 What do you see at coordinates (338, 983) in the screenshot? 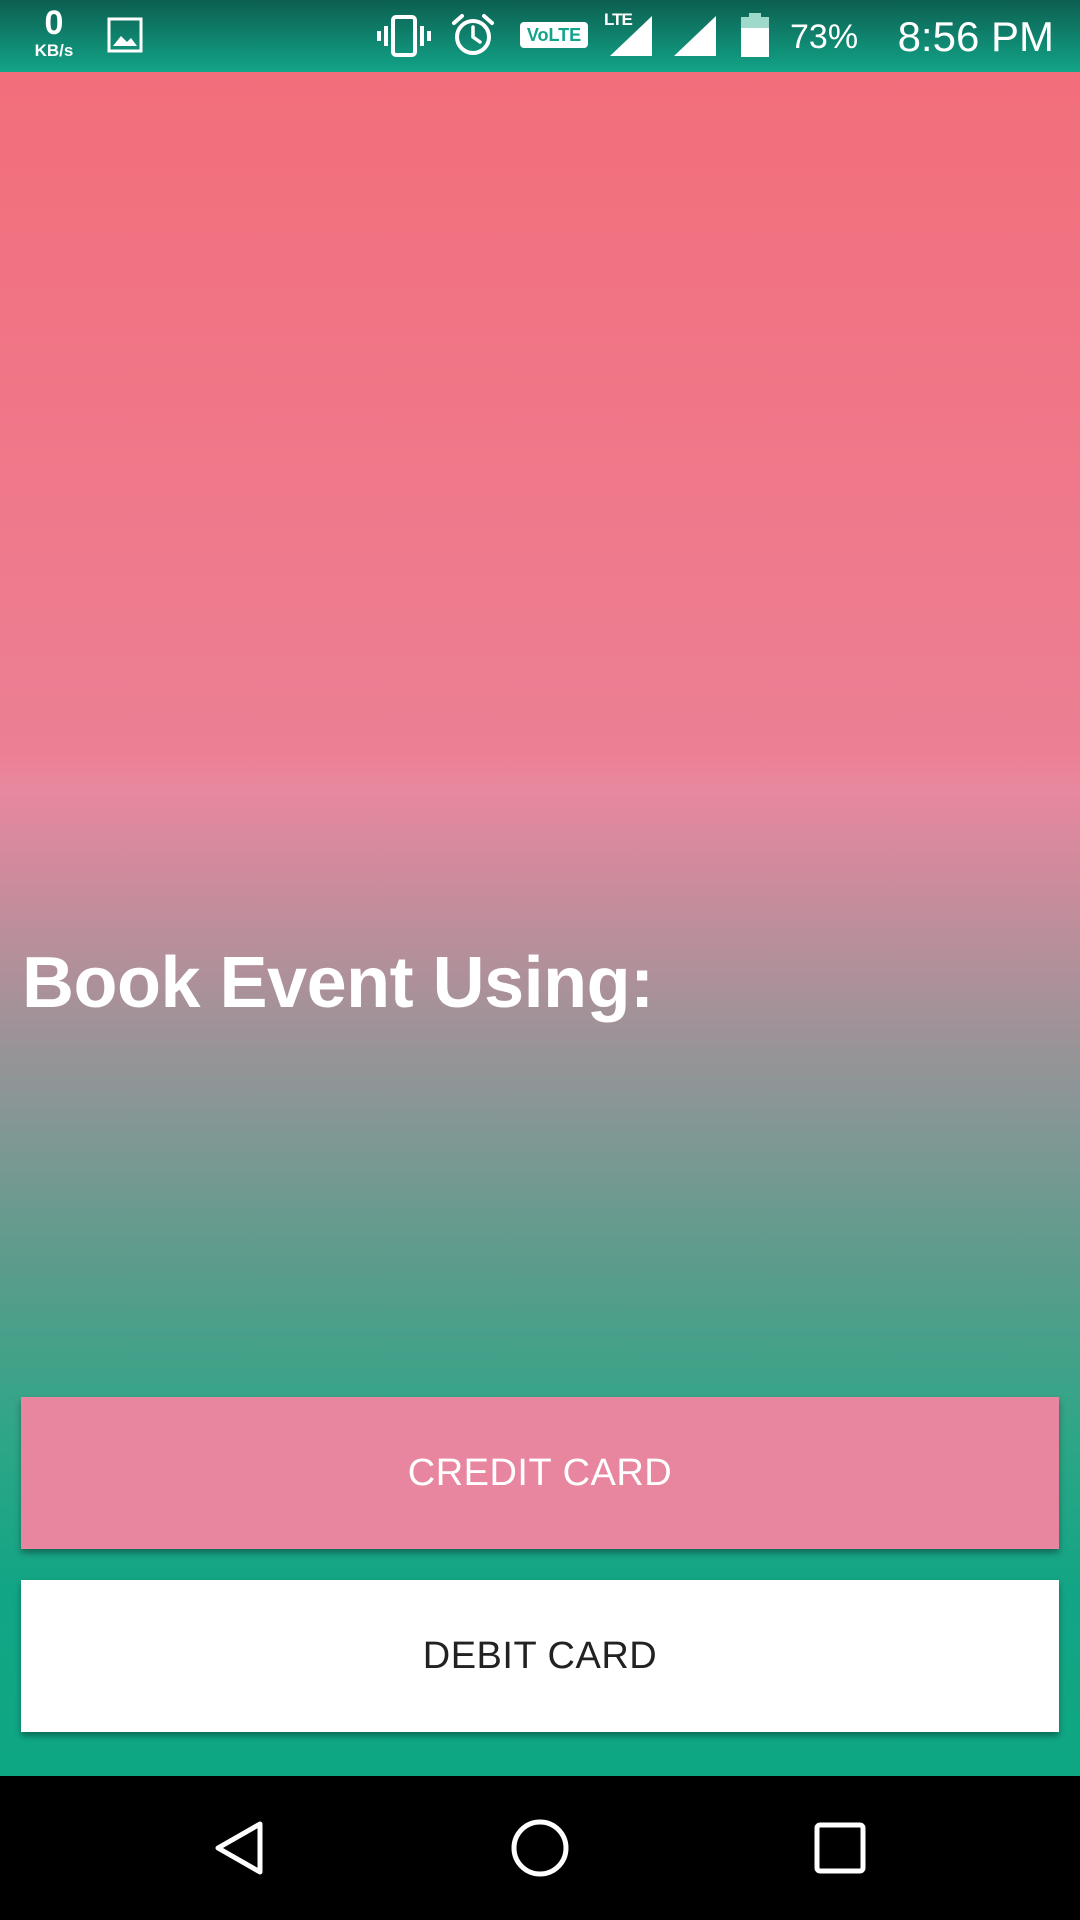
I see `page-title: Book Event Using:` at bounding box center [338, 983].